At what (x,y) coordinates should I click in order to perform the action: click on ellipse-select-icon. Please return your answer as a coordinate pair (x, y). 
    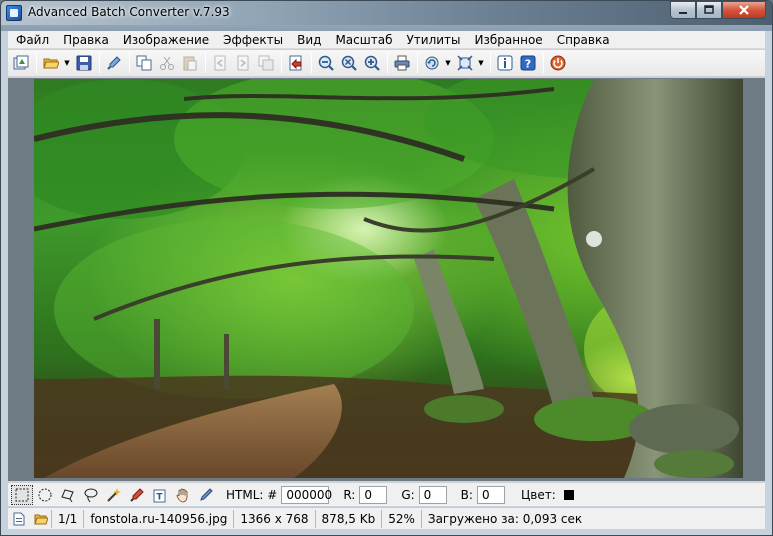
    Looking at the image, I should click on (45, 494).